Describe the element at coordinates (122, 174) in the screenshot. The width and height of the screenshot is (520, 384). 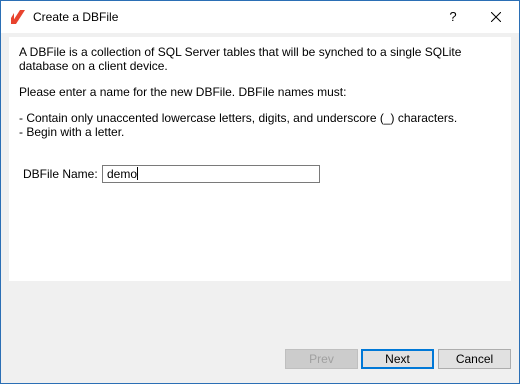
I see `dbfile-name-value: demo` at that location.